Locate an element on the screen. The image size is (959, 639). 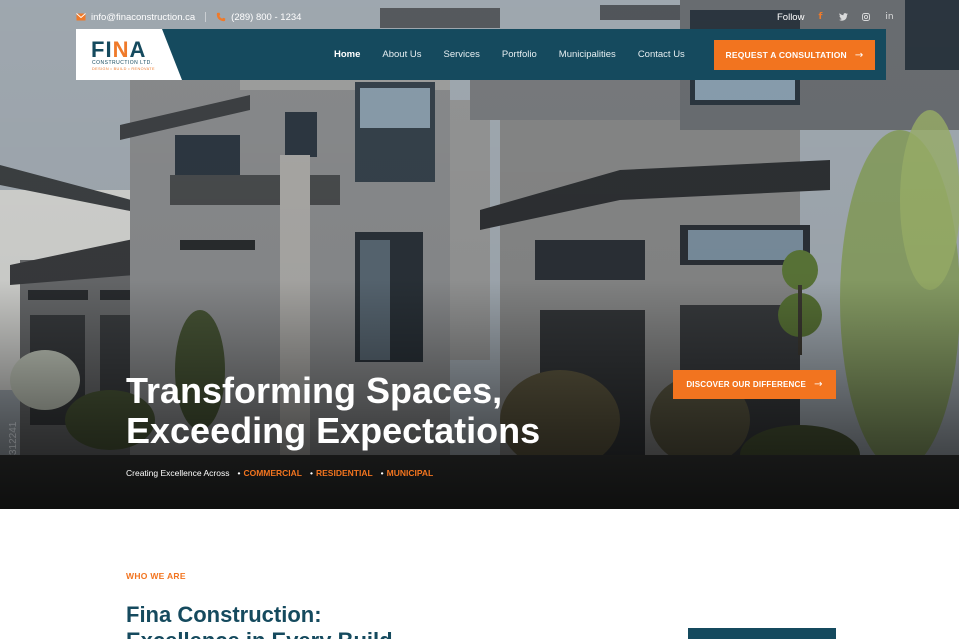
hero-headline-line2: Exceeding Expectations is located at coordinates (333, 430).